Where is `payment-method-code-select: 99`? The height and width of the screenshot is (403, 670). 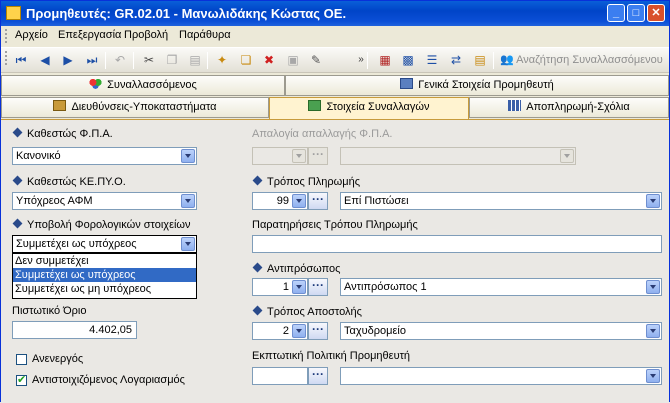
payment-method-code-select: 99 is located at coordinates (280, 201).